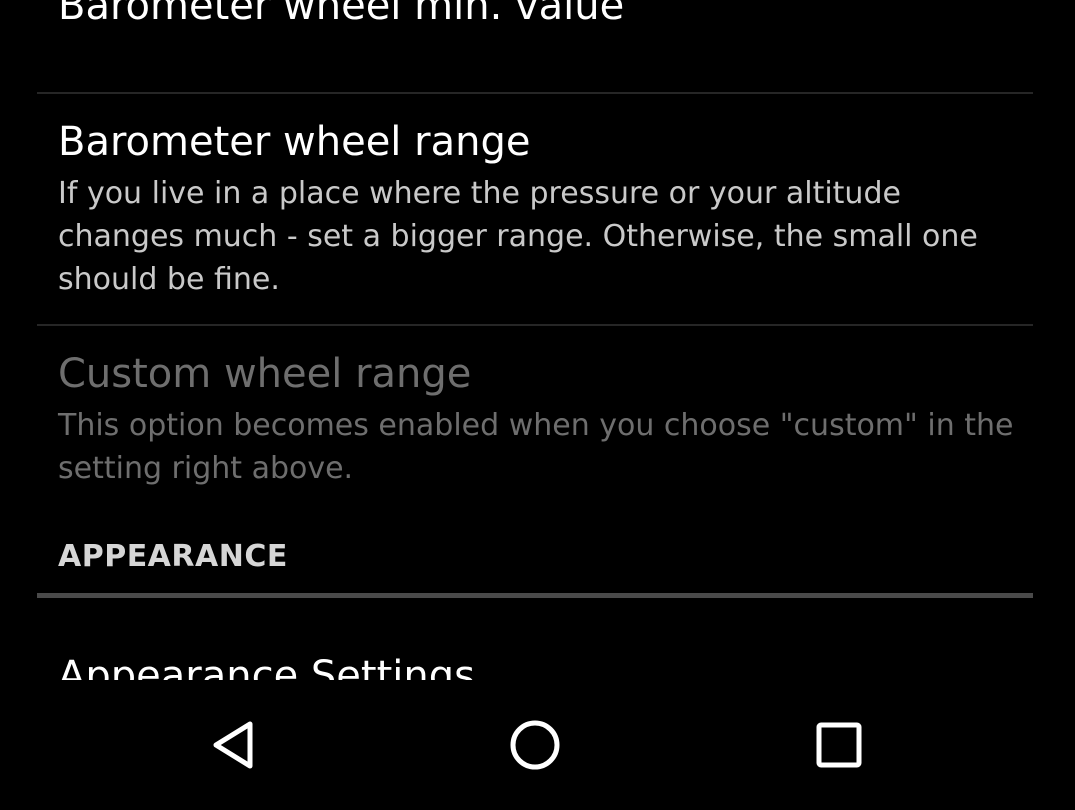 This screenshot has height=810, width=1075. I want to click on pref-title: Custom wheel range, so click(265, 374).